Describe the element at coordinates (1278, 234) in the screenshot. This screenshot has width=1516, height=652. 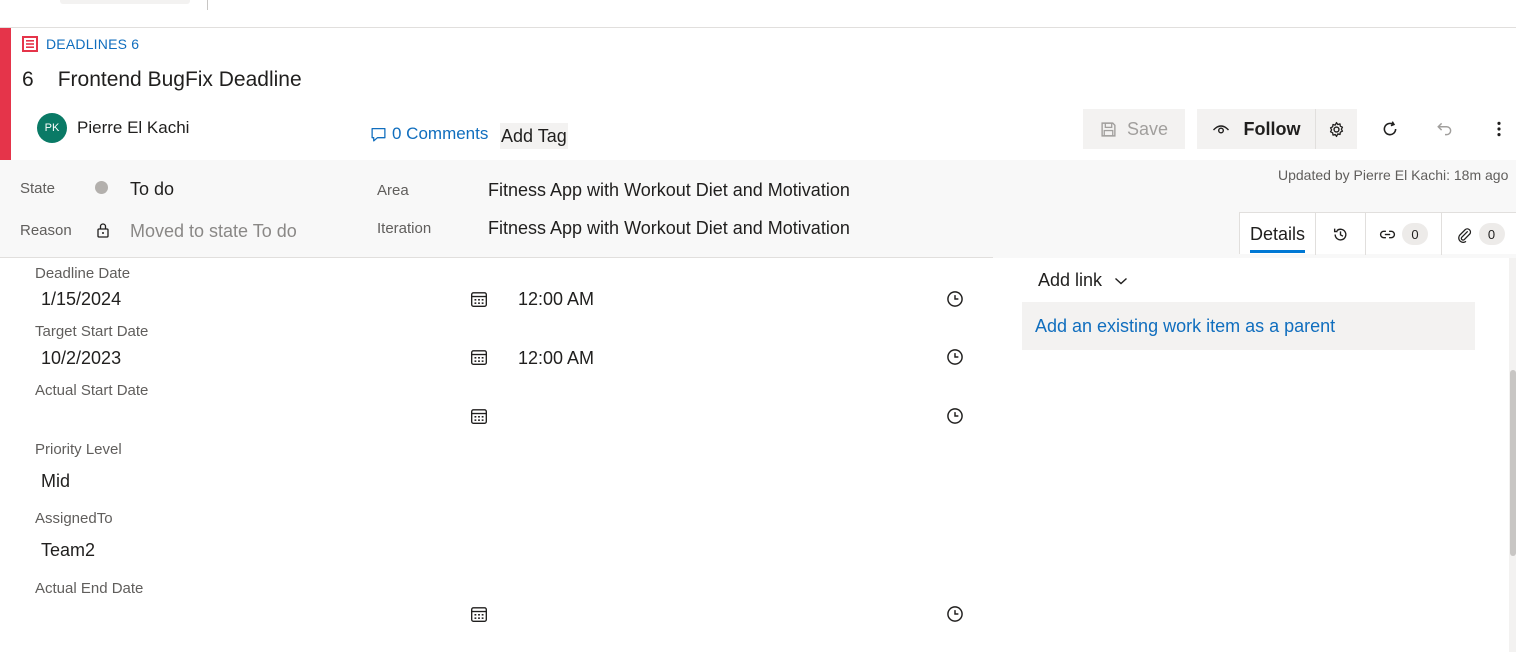
I see `tab-details: Details` at that location.